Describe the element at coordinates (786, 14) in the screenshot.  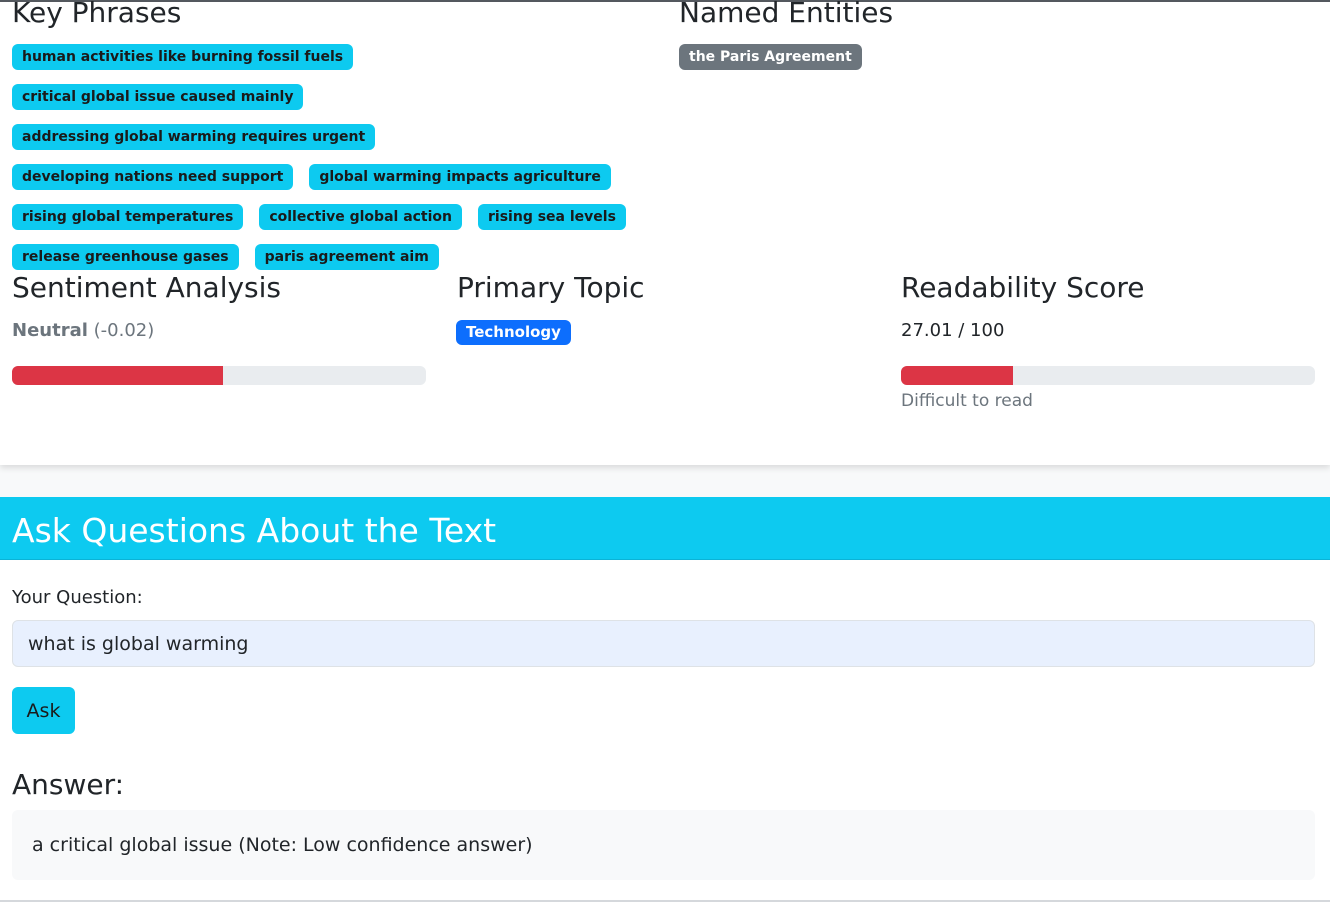
I see `named-entities-title: Named Entities` at that location.